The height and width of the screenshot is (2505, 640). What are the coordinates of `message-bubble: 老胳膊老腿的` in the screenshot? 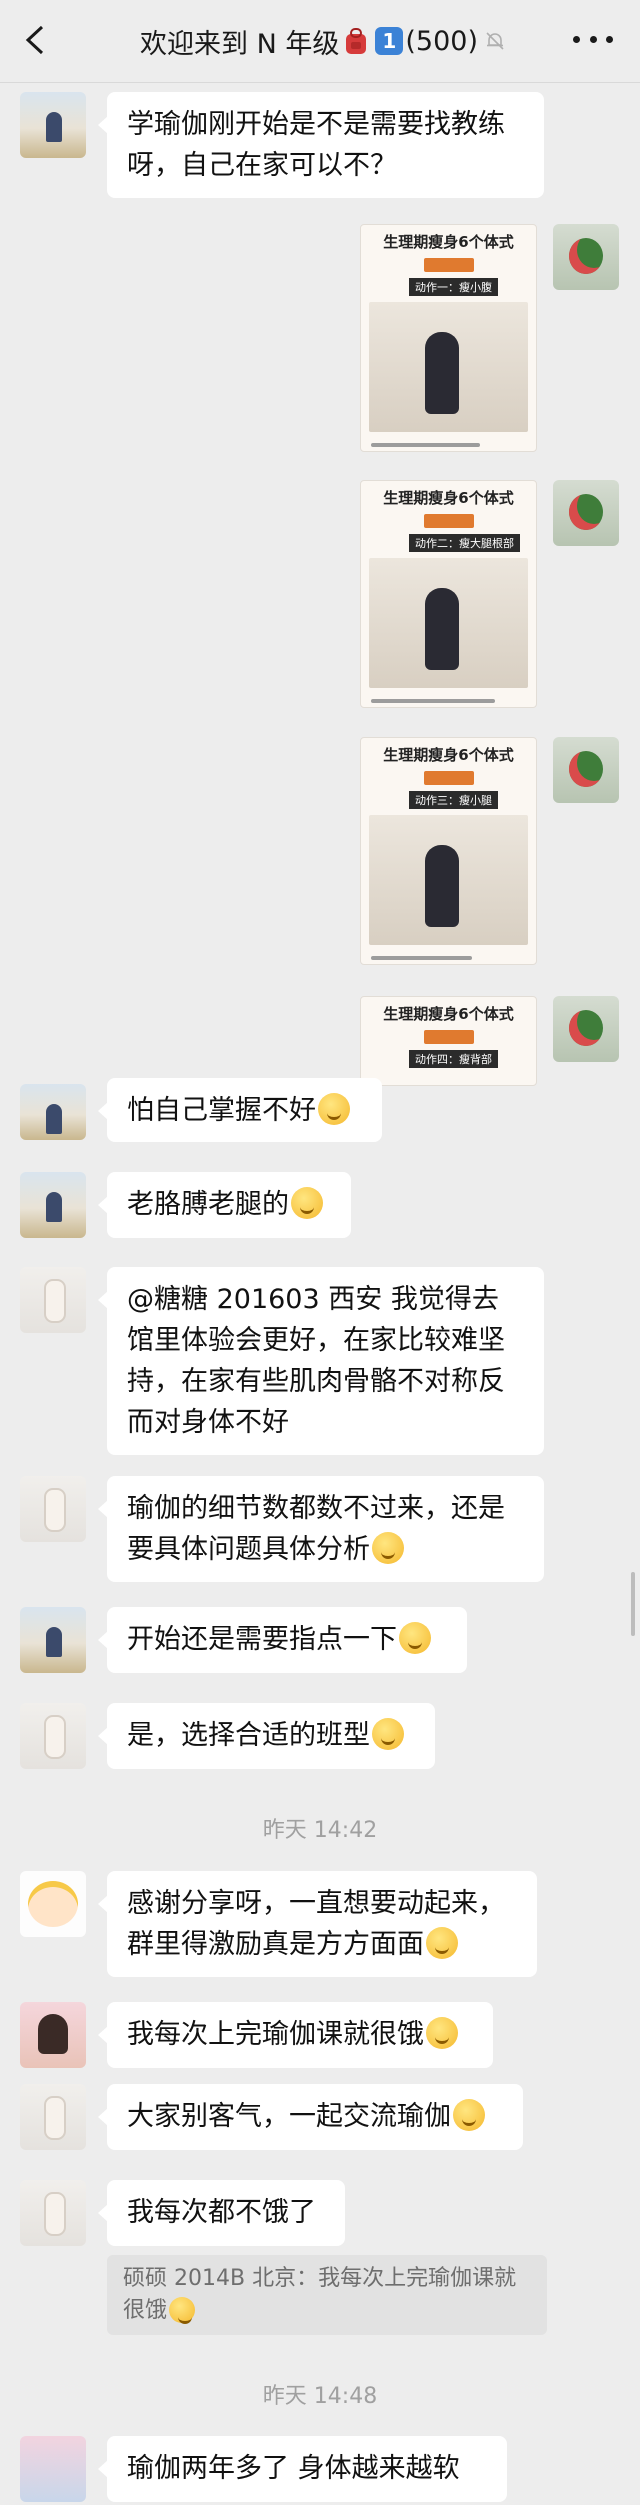 It's located at (224, 1205).